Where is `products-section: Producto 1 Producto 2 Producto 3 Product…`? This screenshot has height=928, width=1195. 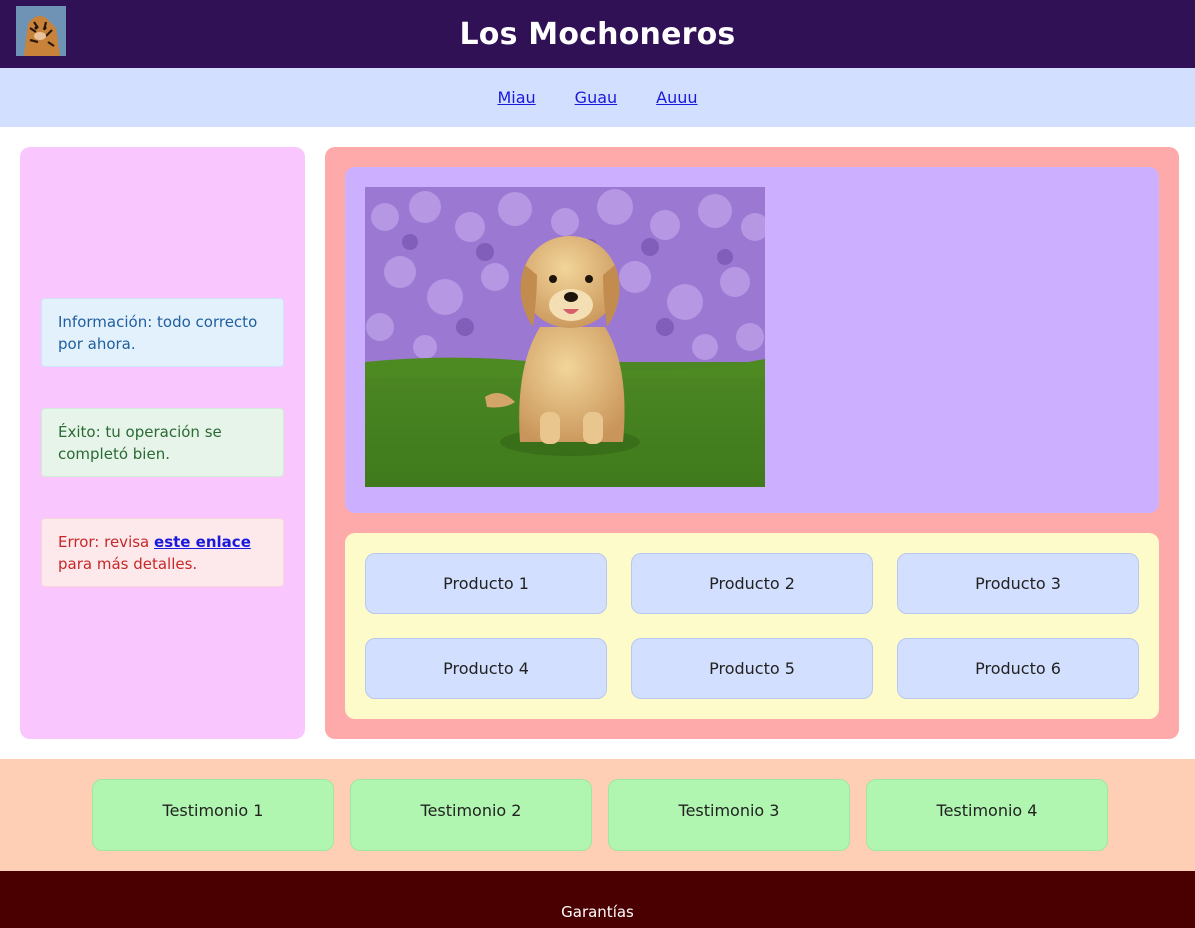
products-section: Producto 1 Producto 2 Producto 3 Product… is located at coordinates (752, 626).